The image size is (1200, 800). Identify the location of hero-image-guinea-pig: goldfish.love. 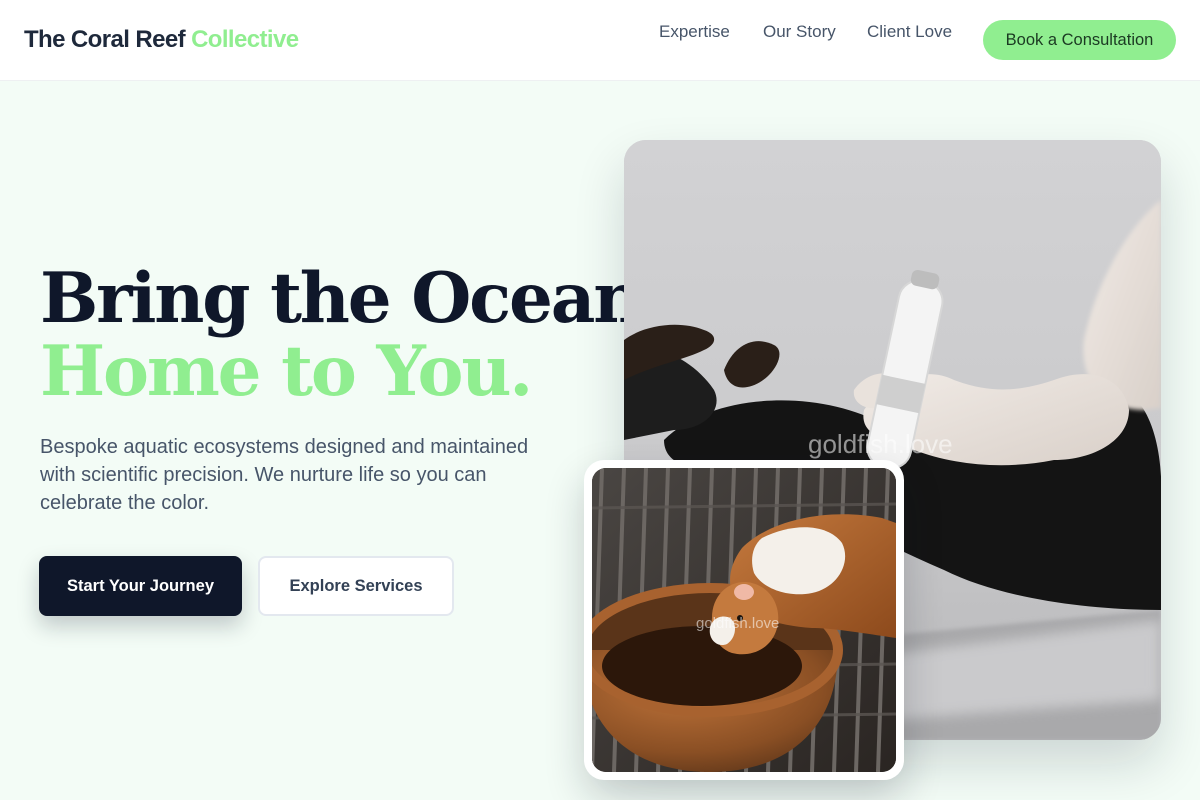
(744, 620).